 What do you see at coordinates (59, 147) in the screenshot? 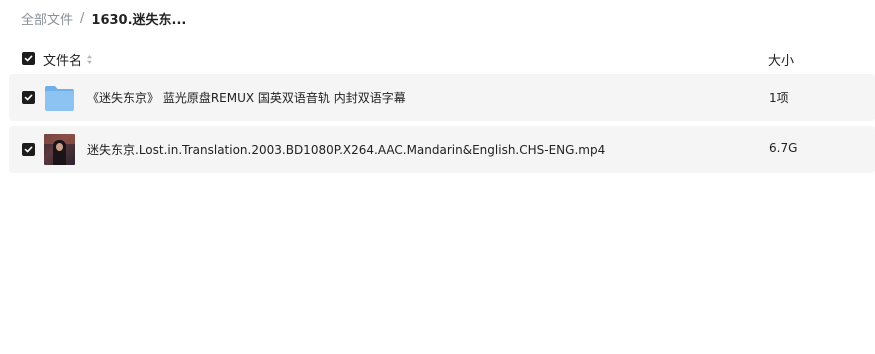
I see `thumbnail-face` at bounding box center [59, 147].